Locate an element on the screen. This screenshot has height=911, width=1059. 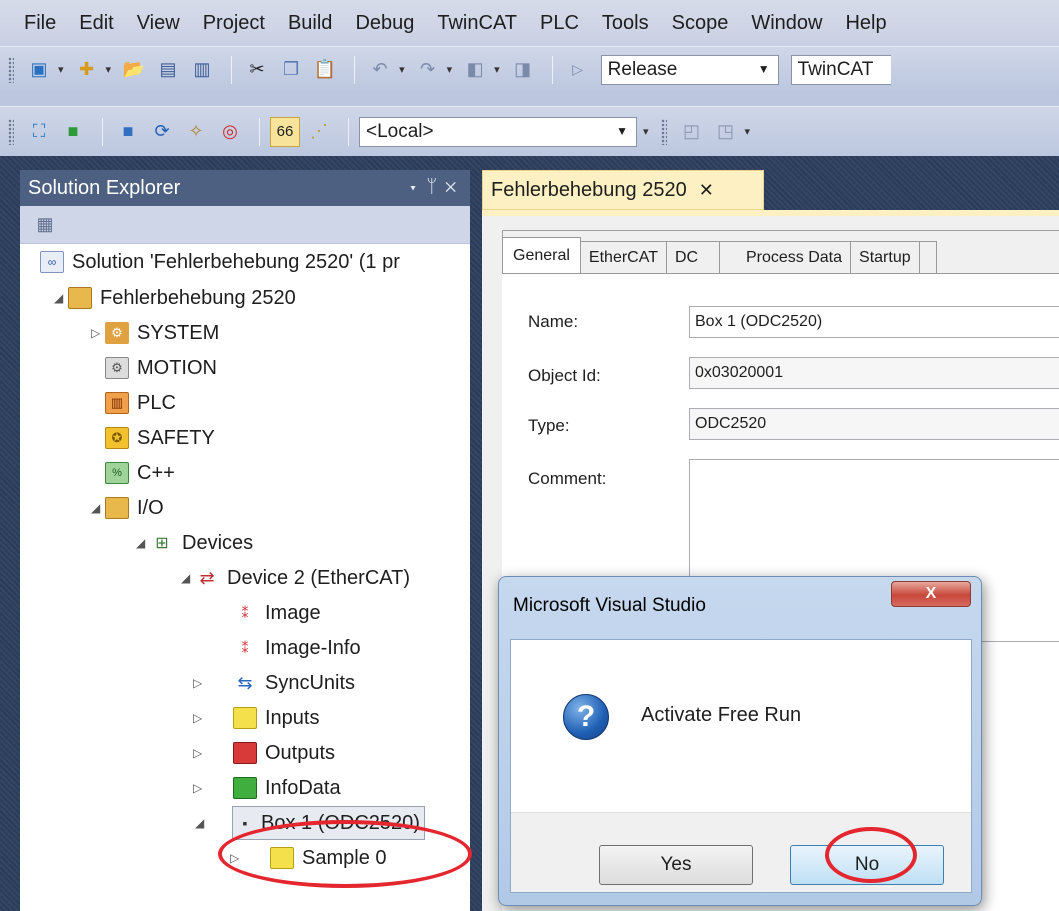
menu-window: Window is located at coordinates (786, 23).